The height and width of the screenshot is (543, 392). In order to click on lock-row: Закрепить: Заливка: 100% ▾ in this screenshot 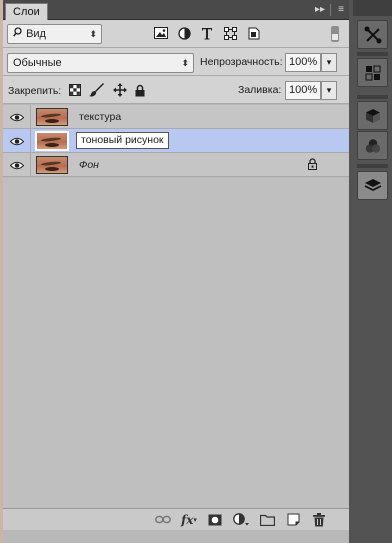, I will do `click(176, 90)`.